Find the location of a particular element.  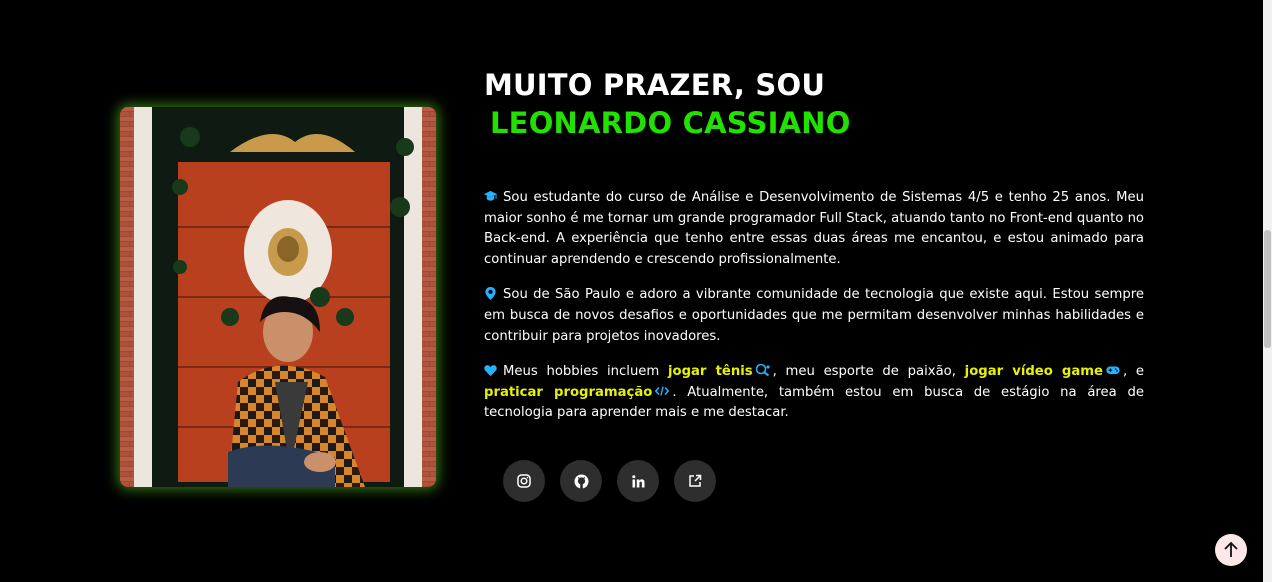

title-line: MUITO PRAZER, SOU is located at coordinates (655, 85).